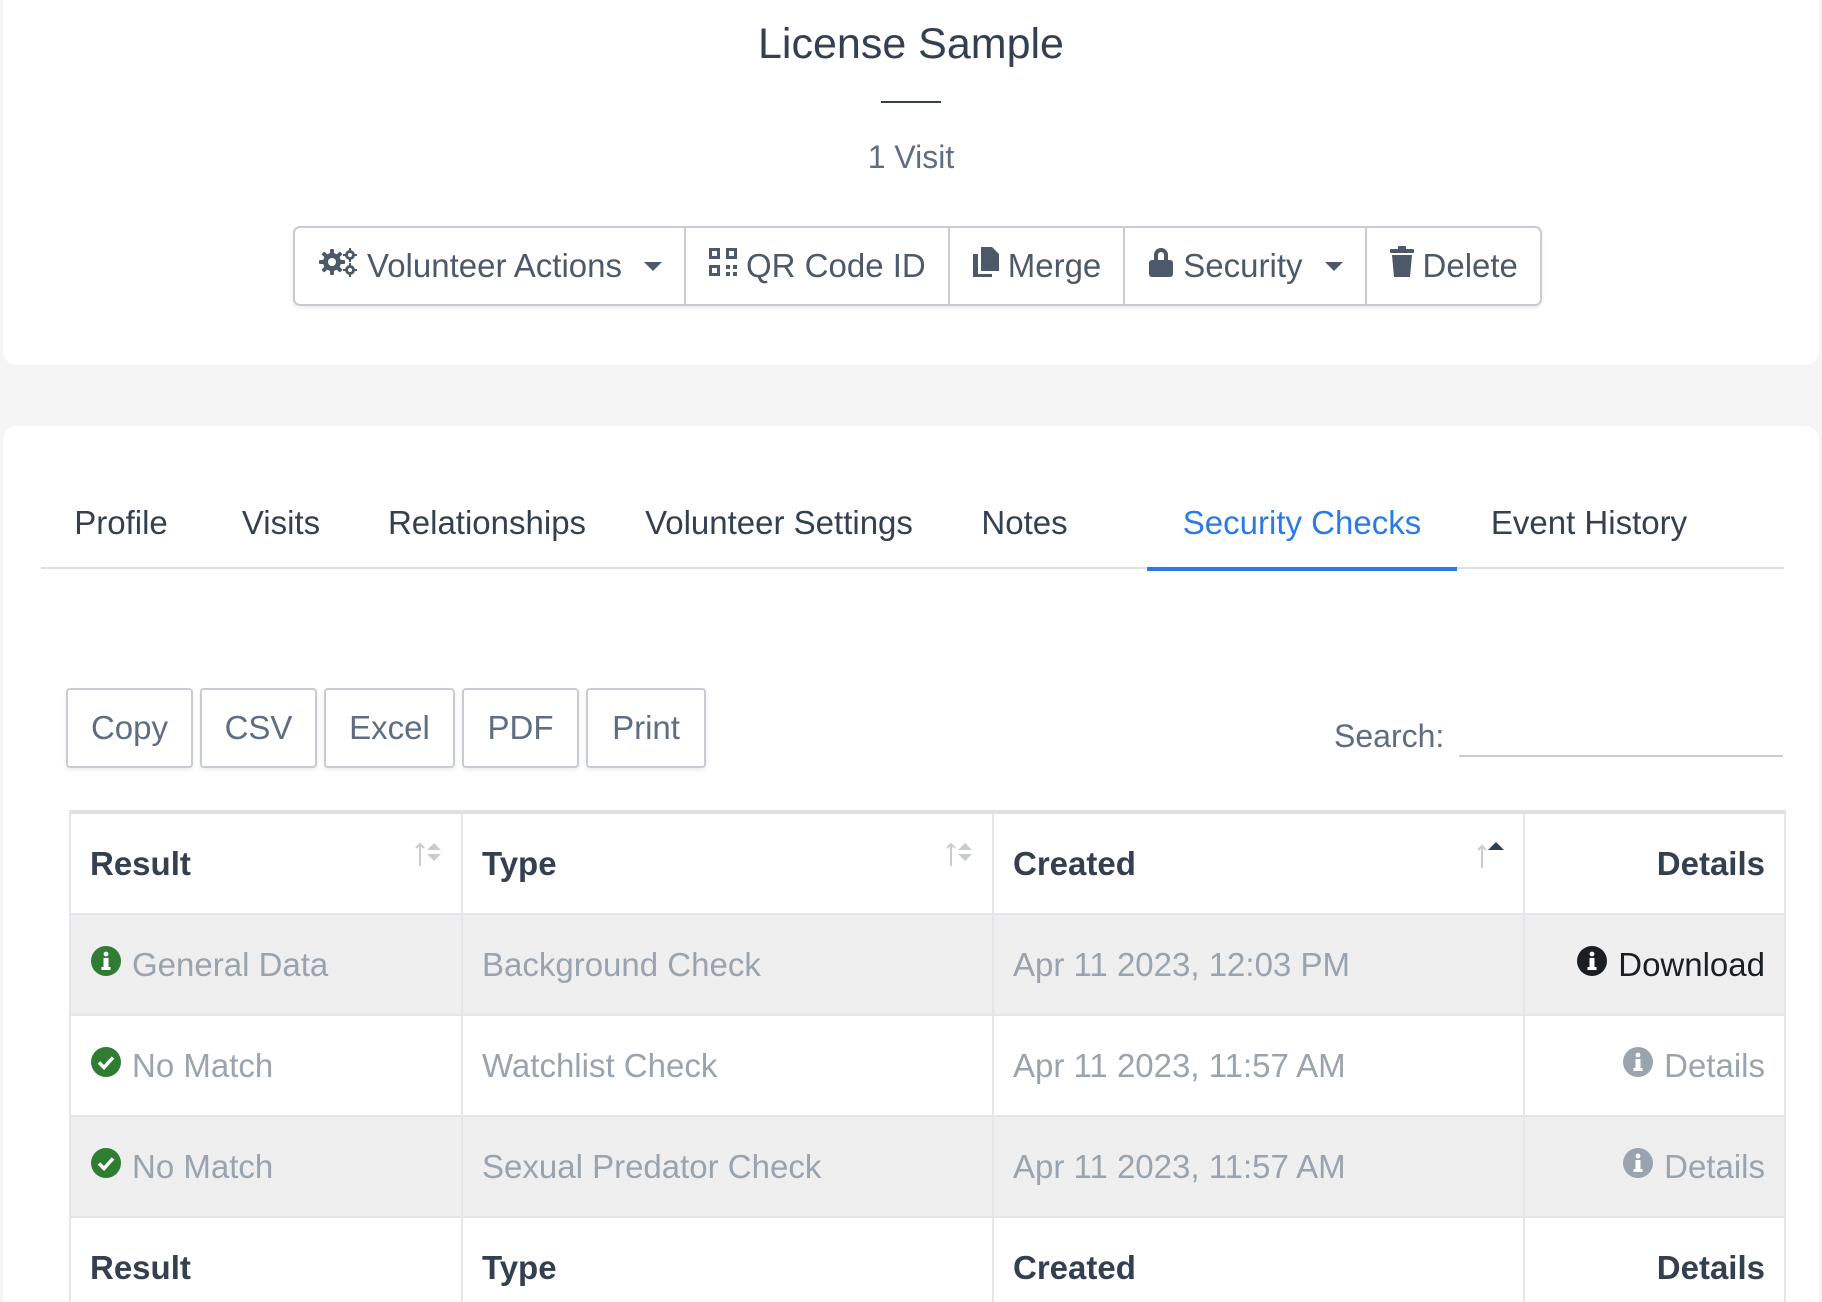  Describe the element at coordinates (911, 102) in the screenshot. I see `title-divider` at that location.